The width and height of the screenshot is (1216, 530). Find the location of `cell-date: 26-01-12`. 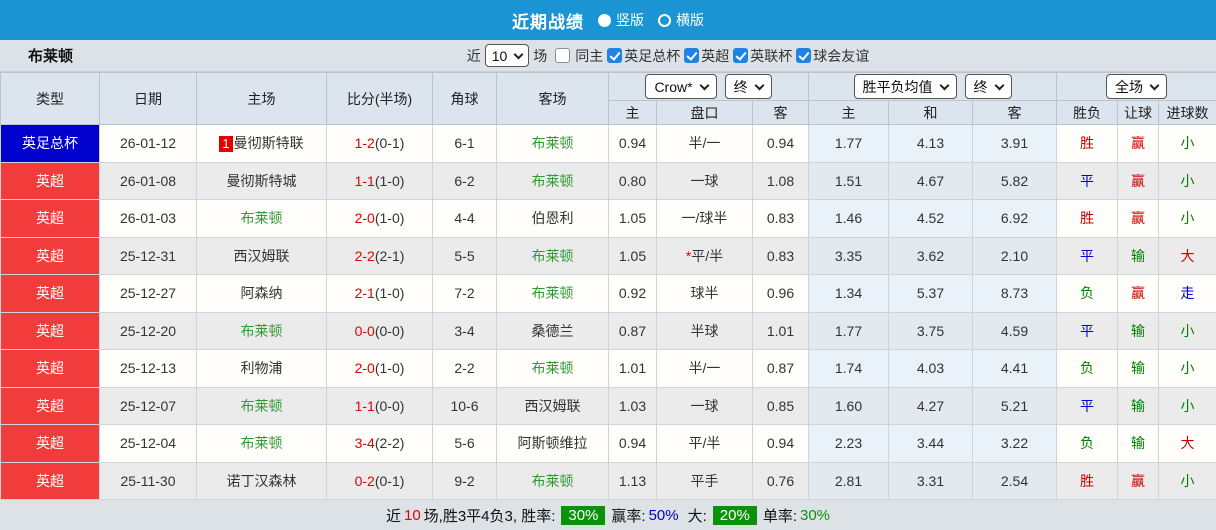

cell-date: 26-01-12 is located at coordinates (148, 144).